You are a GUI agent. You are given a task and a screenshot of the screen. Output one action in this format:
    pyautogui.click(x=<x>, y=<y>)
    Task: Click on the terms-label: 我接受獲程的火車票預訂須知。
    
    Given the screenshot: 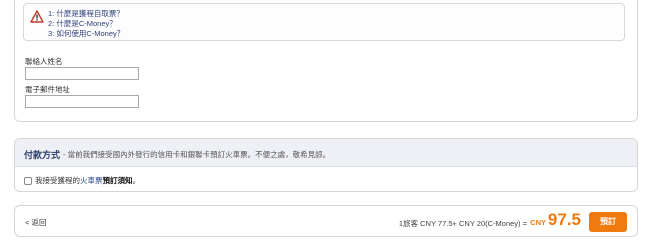 What is the action you would take?
    pyautogui.click(x=87, y=180)
    